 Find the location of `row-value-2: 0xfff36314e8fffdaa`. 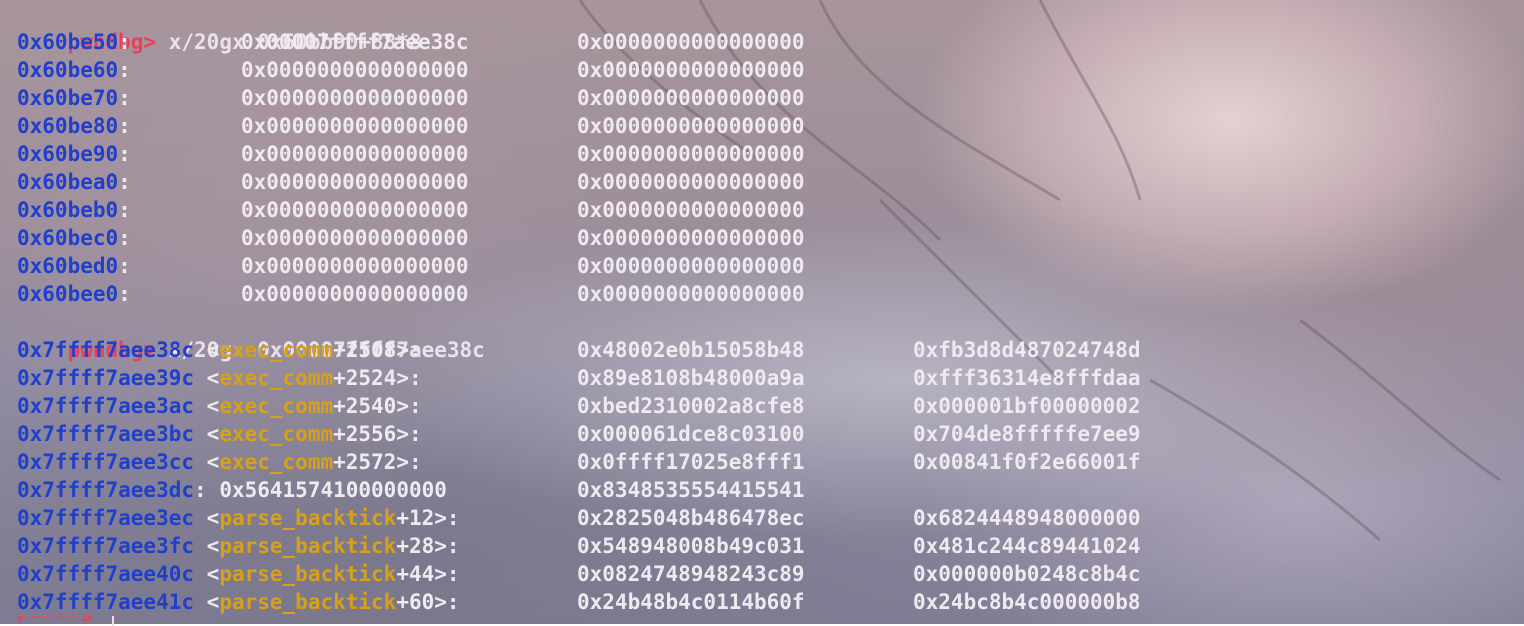

row-value-2: 0xfff36314e8fffdaa is located at coordinates (1027, 378).